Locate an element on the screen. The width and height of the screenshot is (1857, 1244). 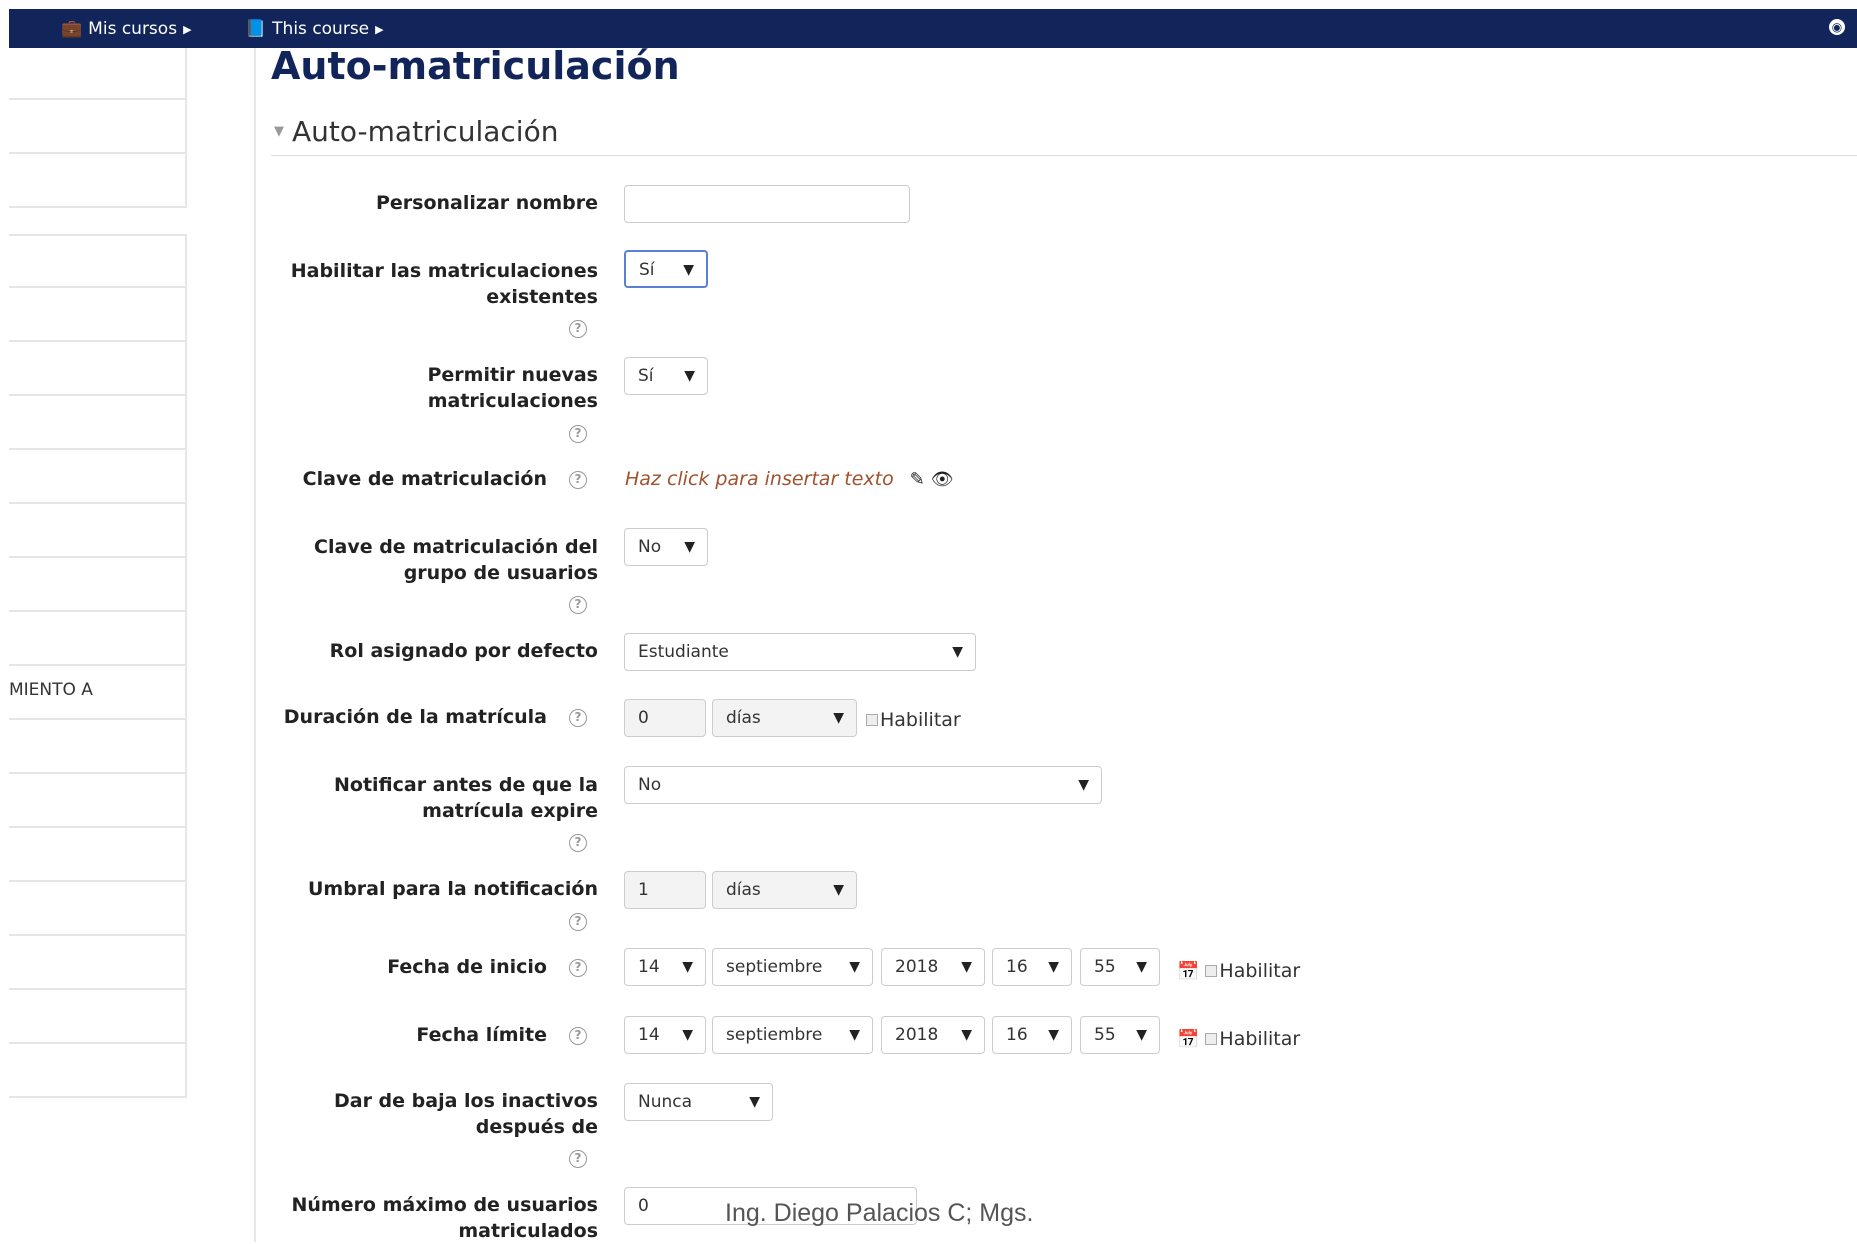
select-value: septiembre is located at coordinates (774, 967).